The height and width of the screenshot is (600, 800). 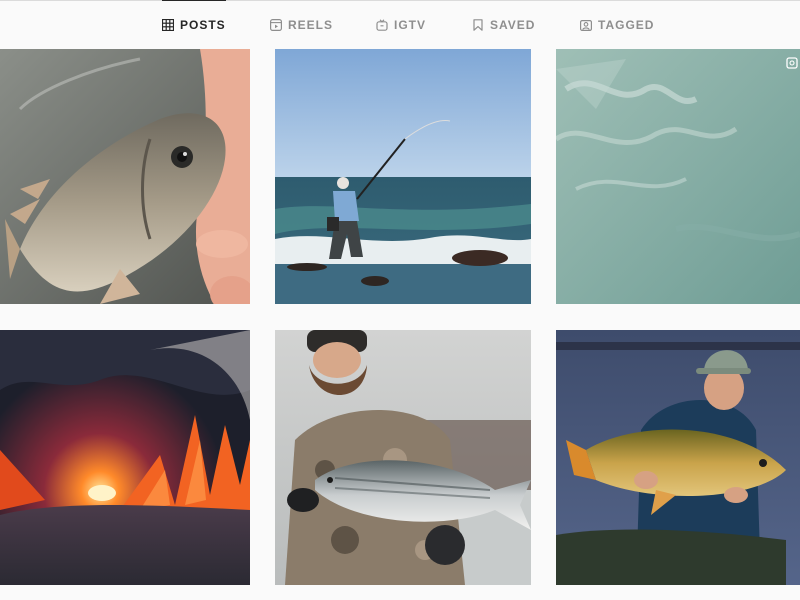 I want to click on post-thumbnail-fish-school, so click(x=678, y=176).